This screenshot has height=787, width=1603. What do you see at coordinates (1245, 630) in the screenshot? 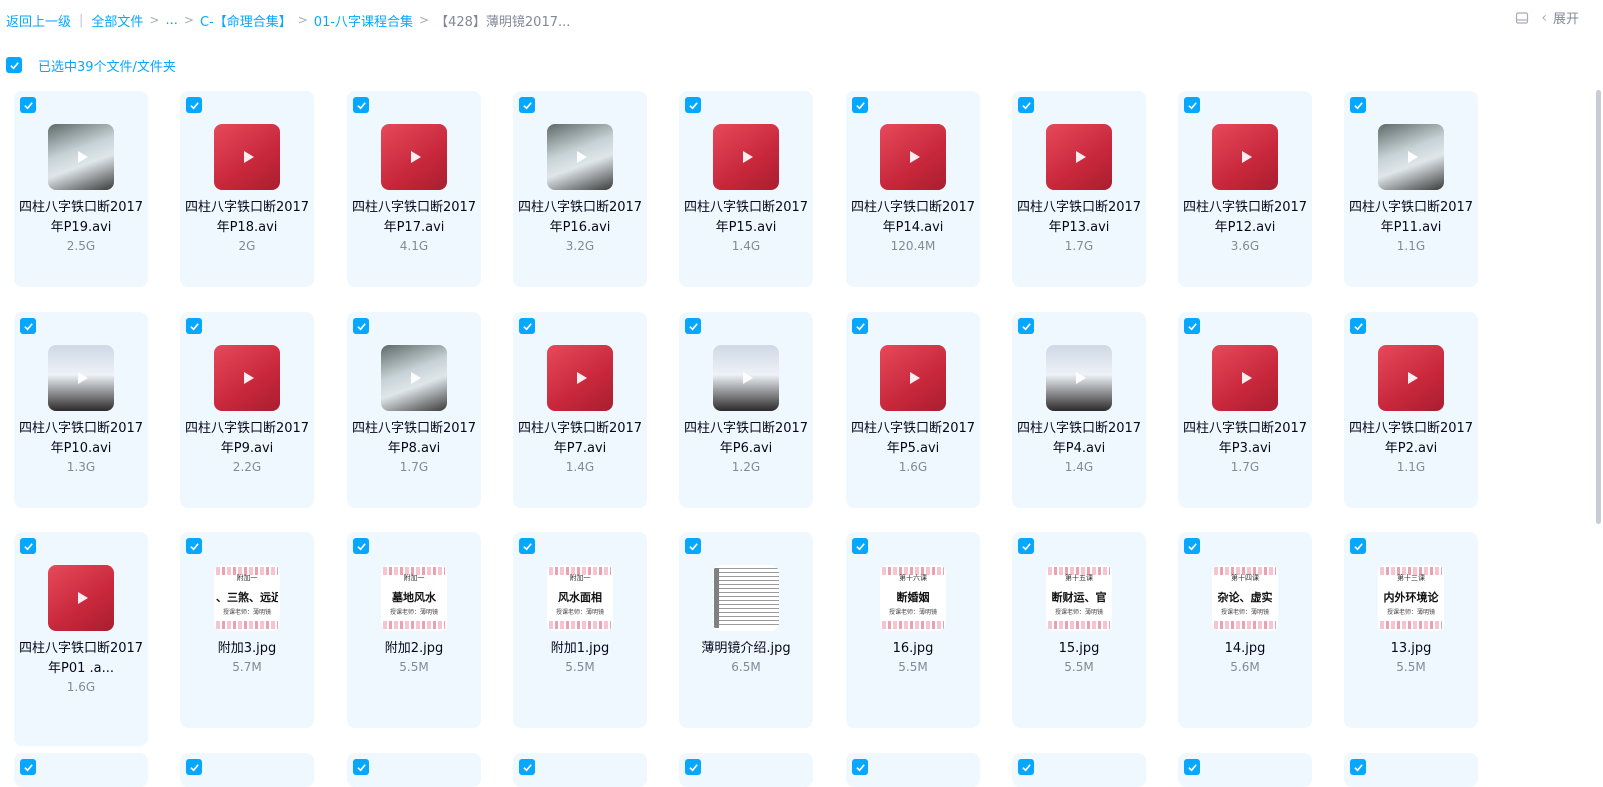
I see `file-card: 第十四课 杂论、虚实 授课老师：薄明镜 14.jpg 5.6M` at bounding box center [1245, 630].